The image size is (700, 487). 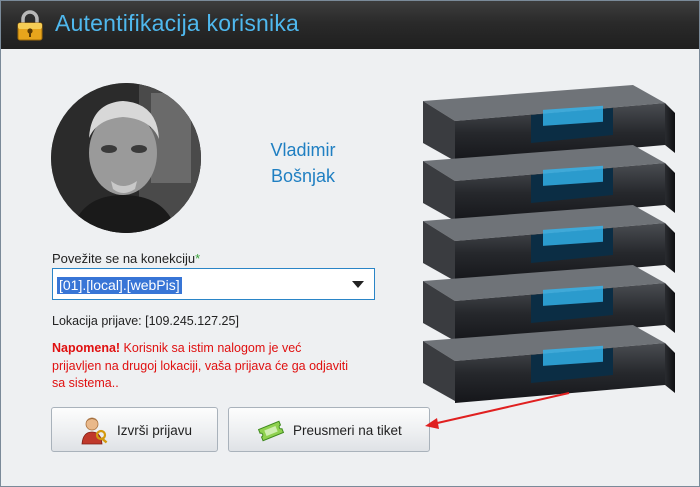 What do you see at coordinates (303, 163) in the screenshot?
I see `user-name: Vladimir Bošnjak` at bounding box center [303, 163].